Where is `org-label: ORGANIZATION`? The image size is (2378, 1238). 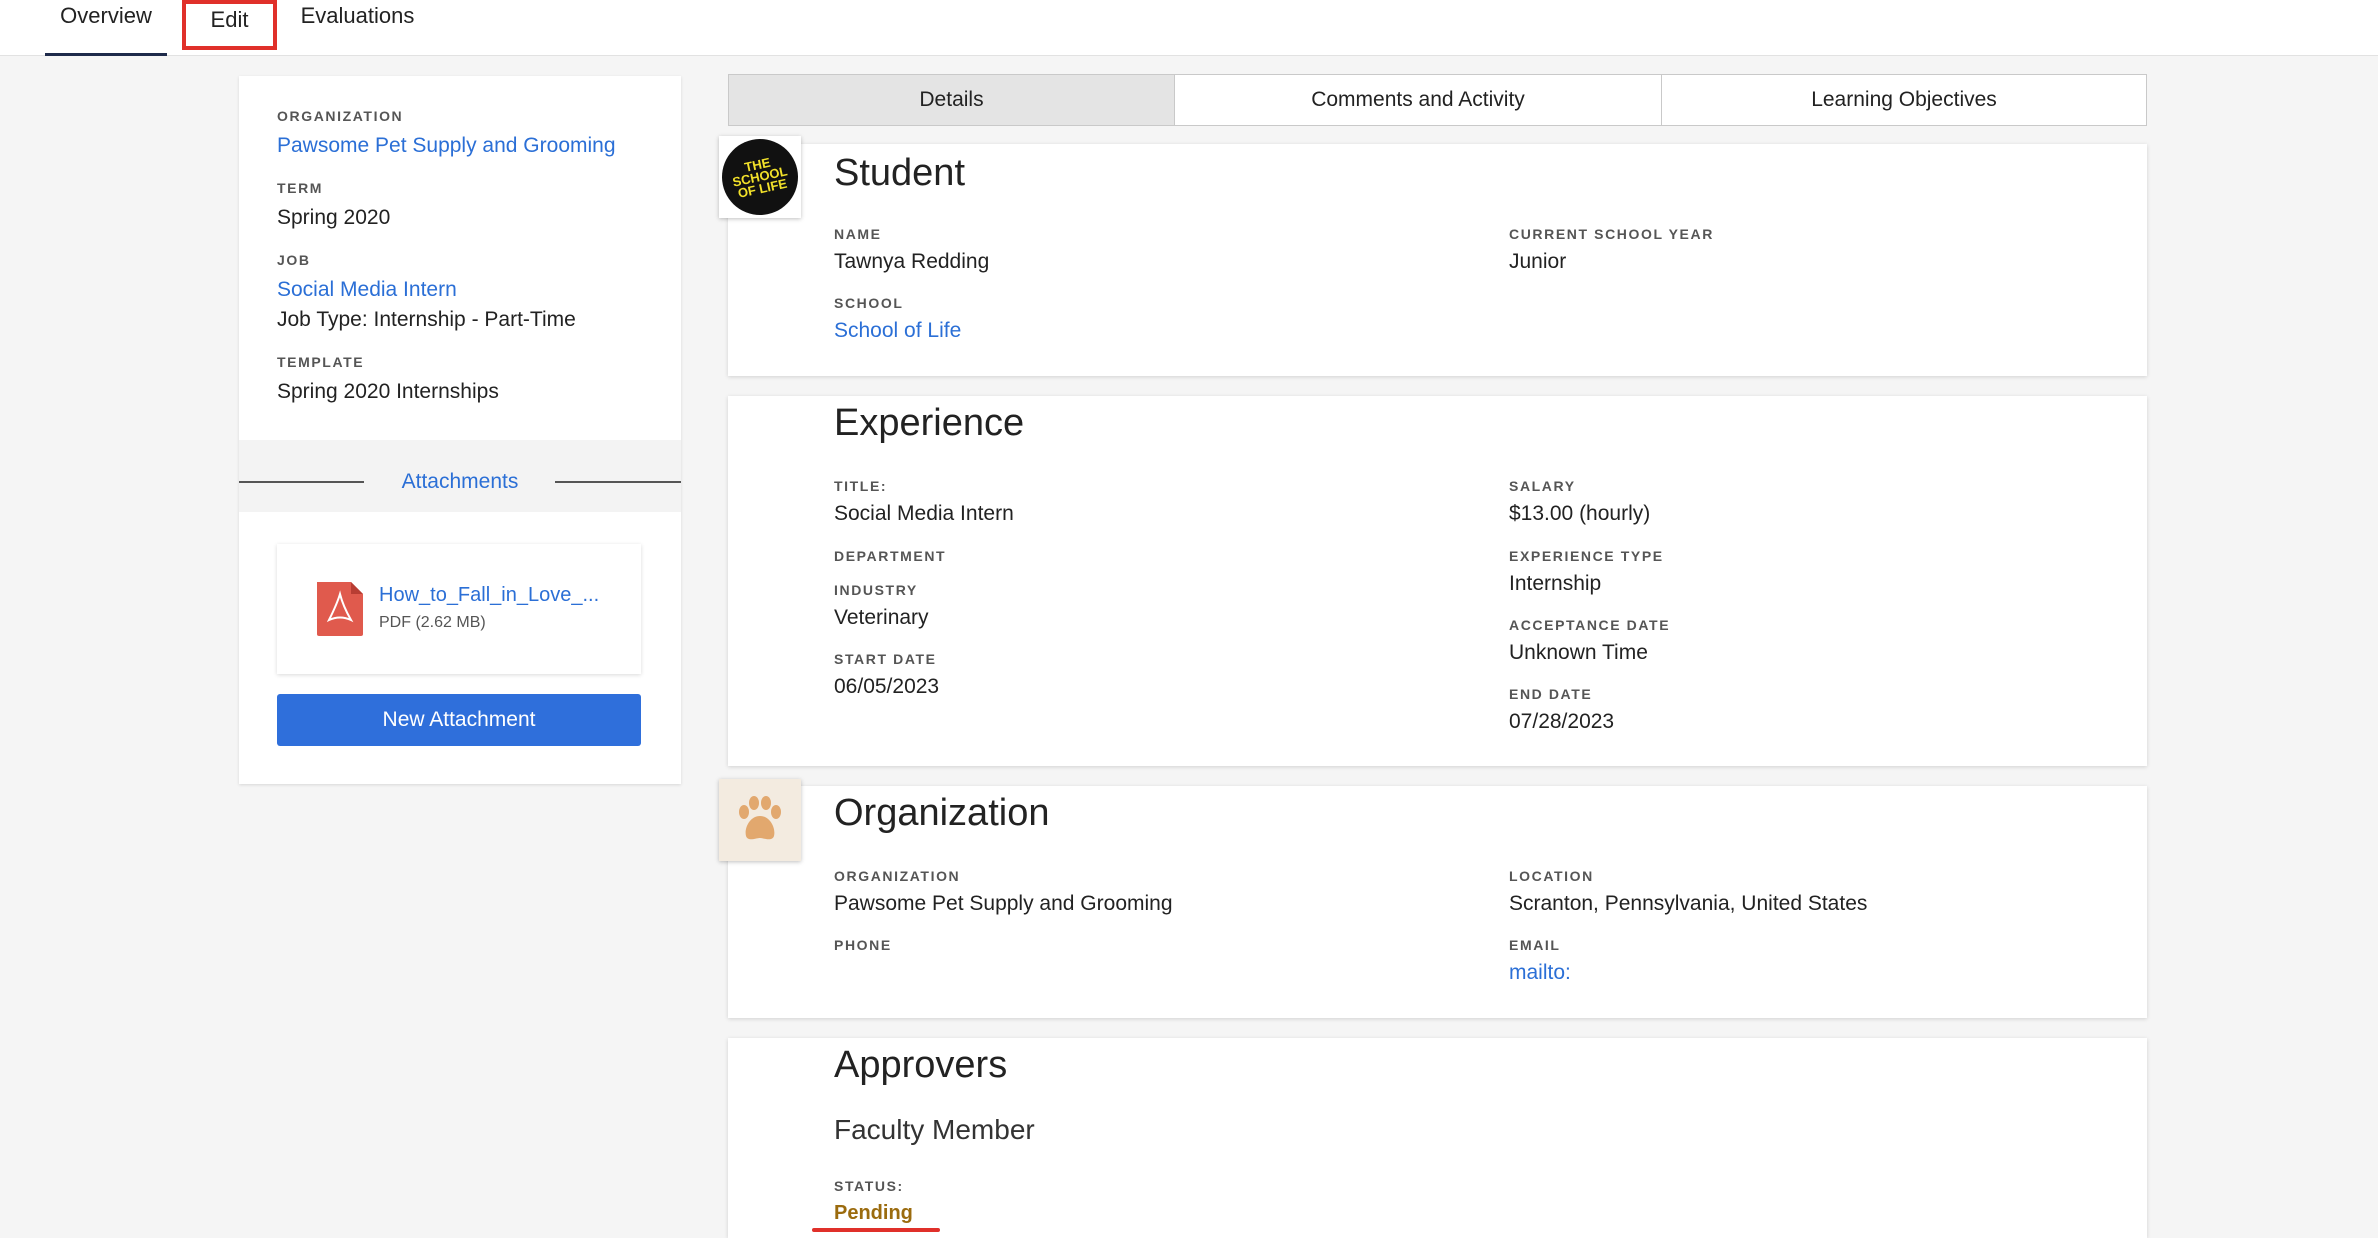 org-label: ORGANIZATION is located at coordinates (340, 116).